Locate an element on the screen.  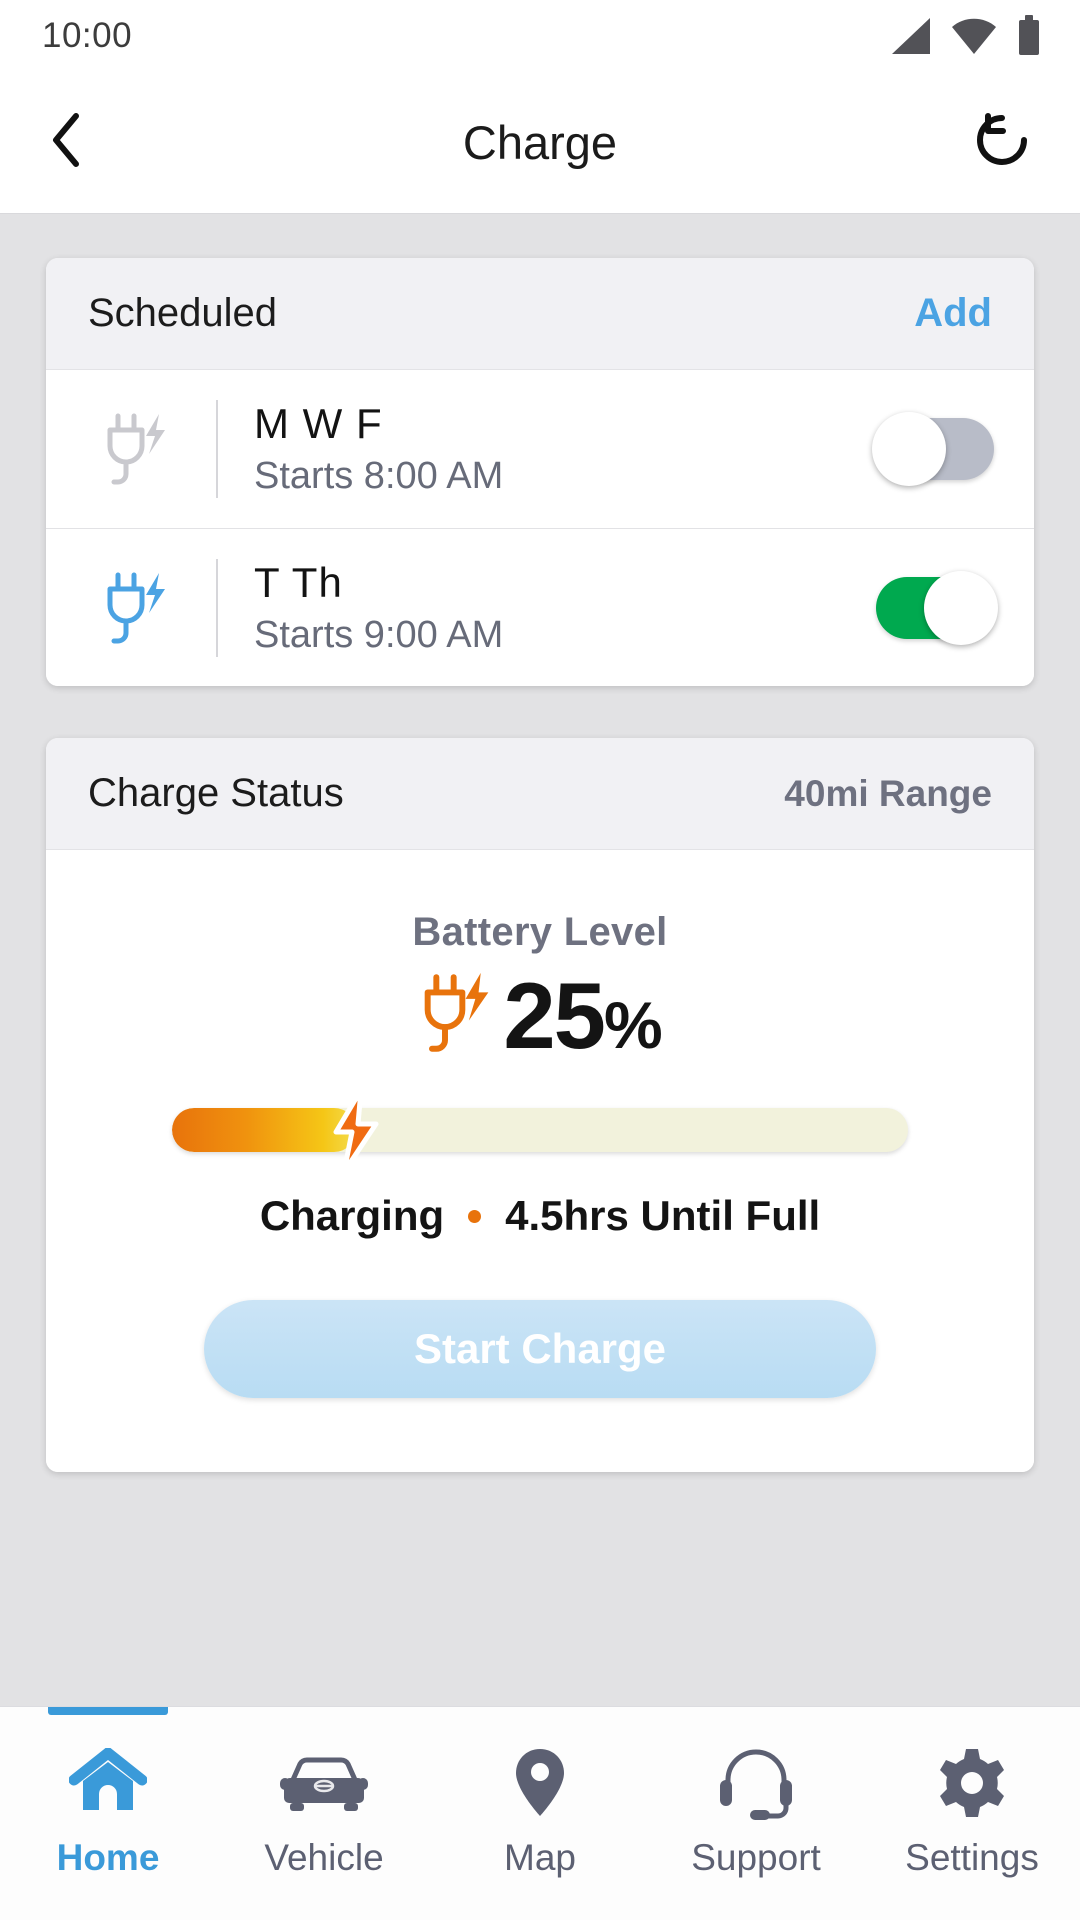
percent-symbol: % is located at coordinates (633, 1024).